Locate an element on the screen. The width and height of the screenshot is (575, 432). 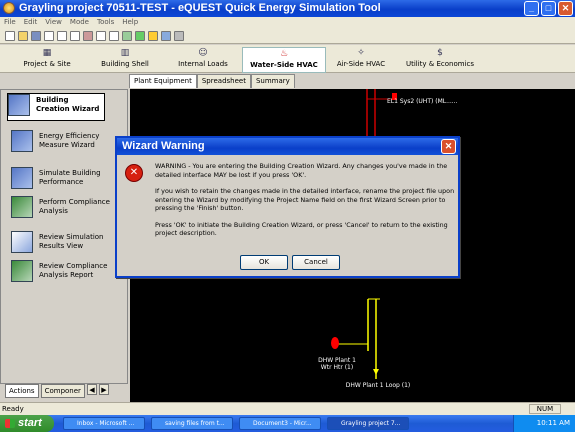
action-energy-efficiency-wizard: Energy Efficiency Measure Wizard is located at coordinates (67, 148).